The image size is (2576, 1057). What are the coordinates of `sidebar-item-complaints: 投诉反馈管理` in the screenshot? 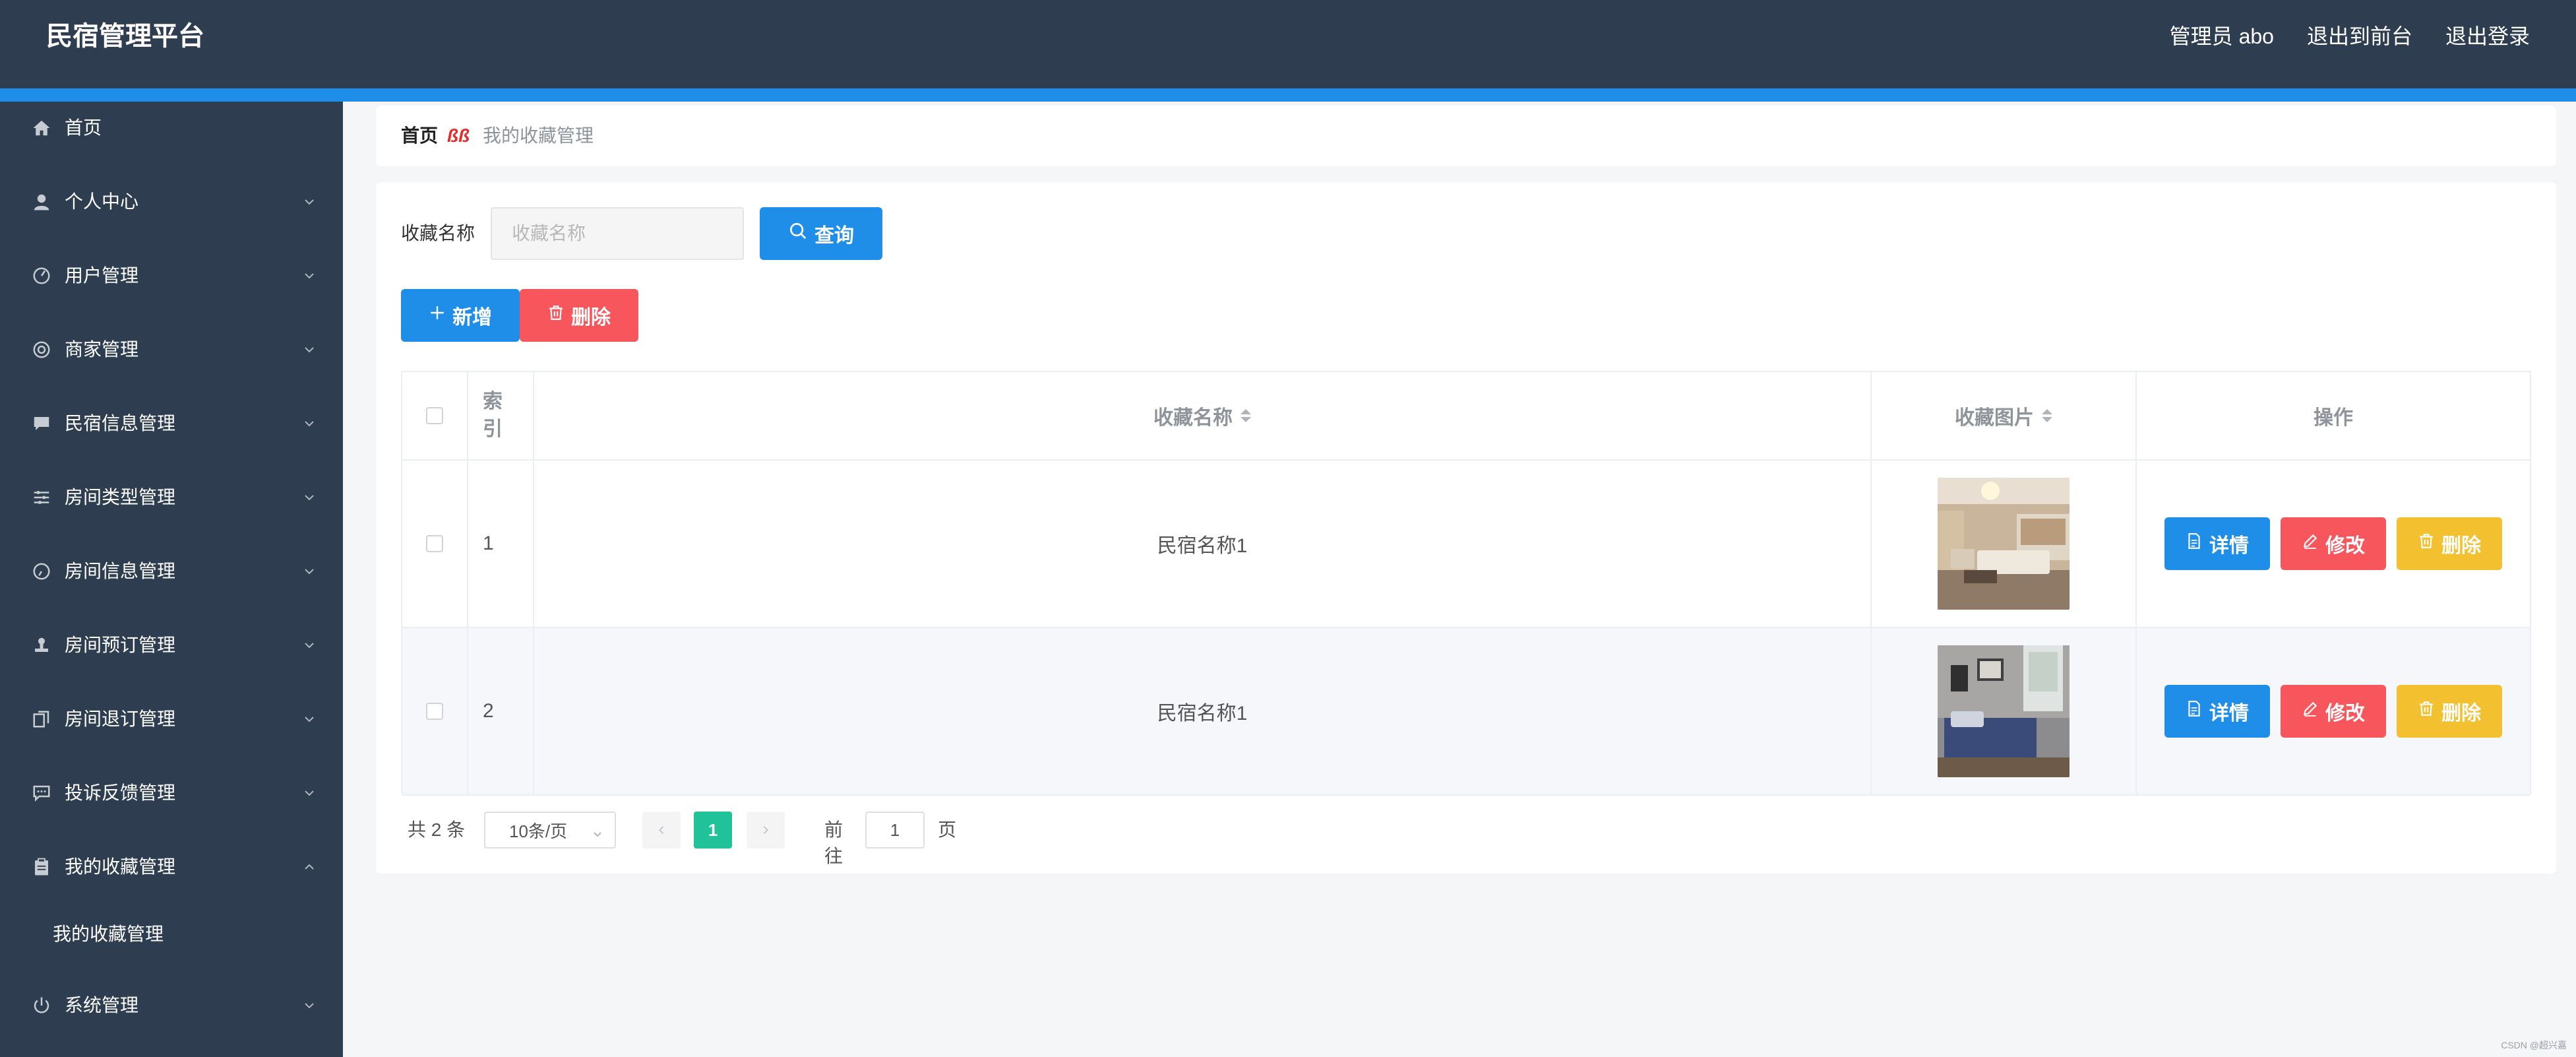 It's located at (171, 793).